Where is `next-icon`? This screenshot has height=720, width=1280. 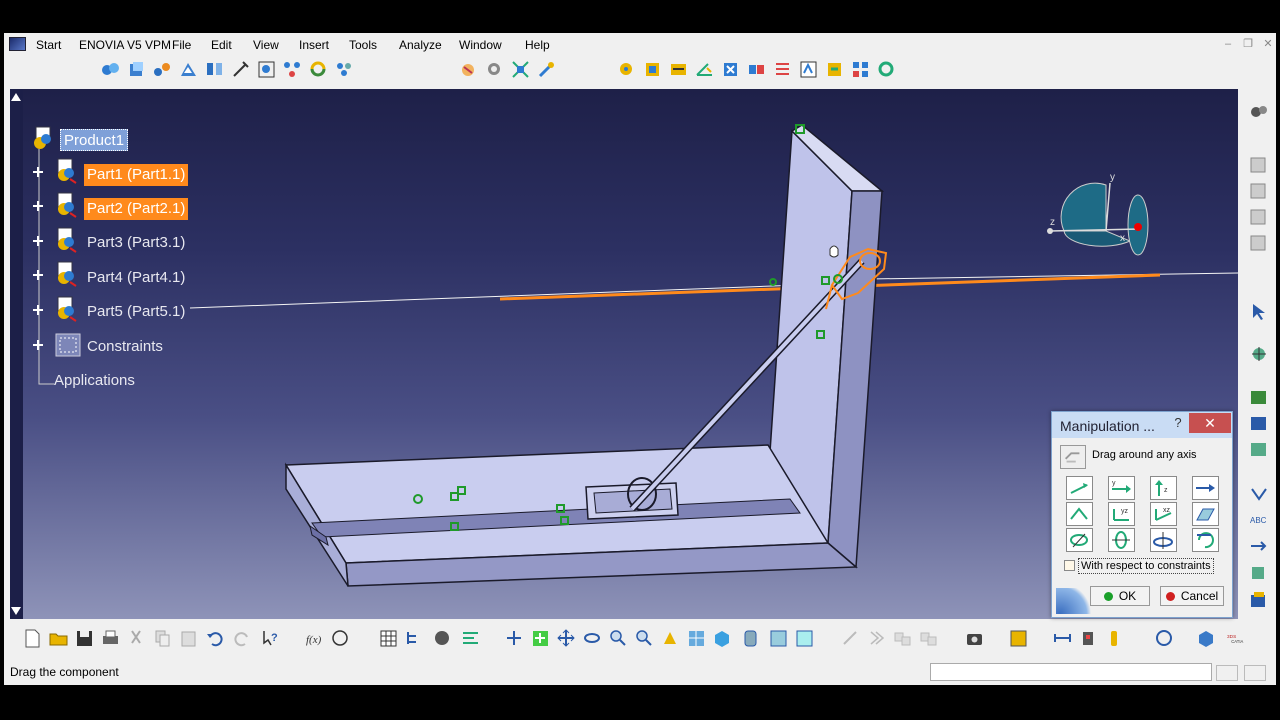 next-icon is located at coordinates (876, 638).